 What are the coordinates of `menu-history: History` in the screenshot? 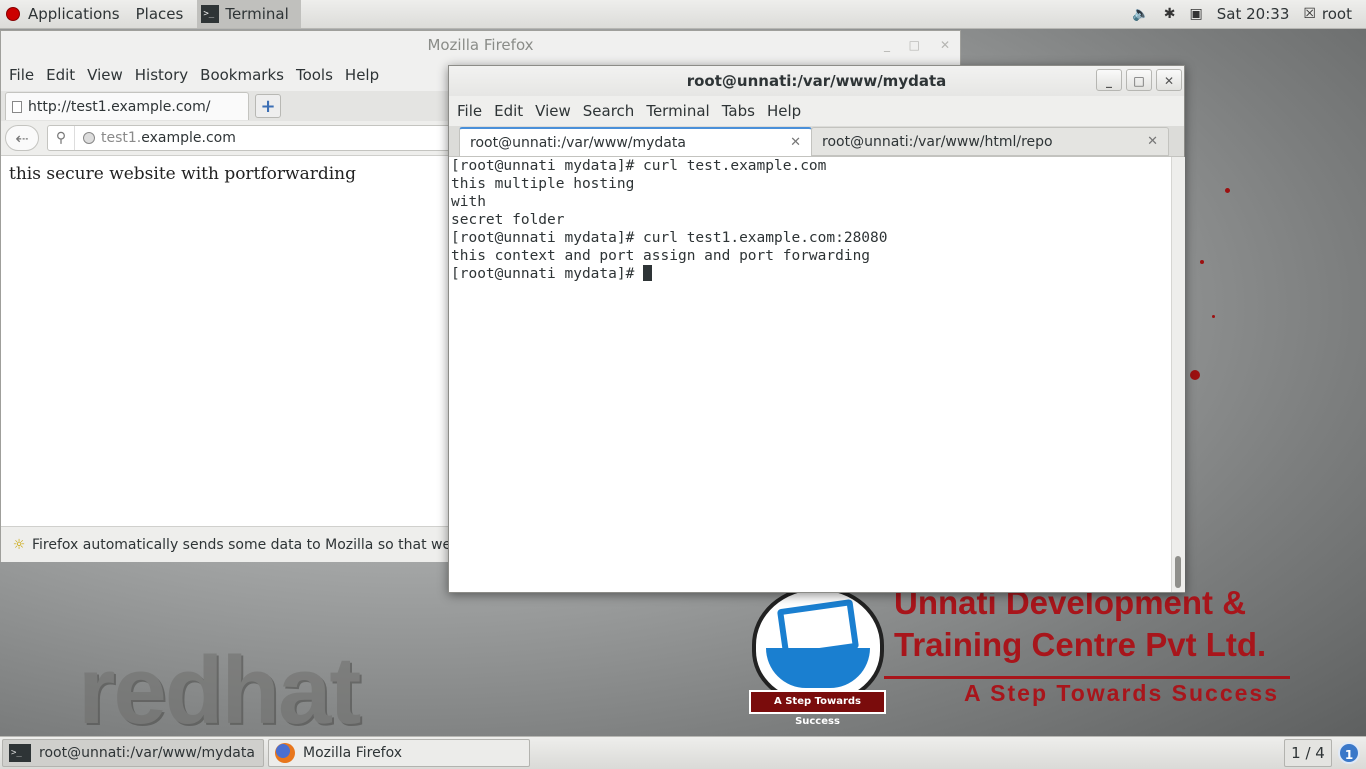 It's located at (161, 75).